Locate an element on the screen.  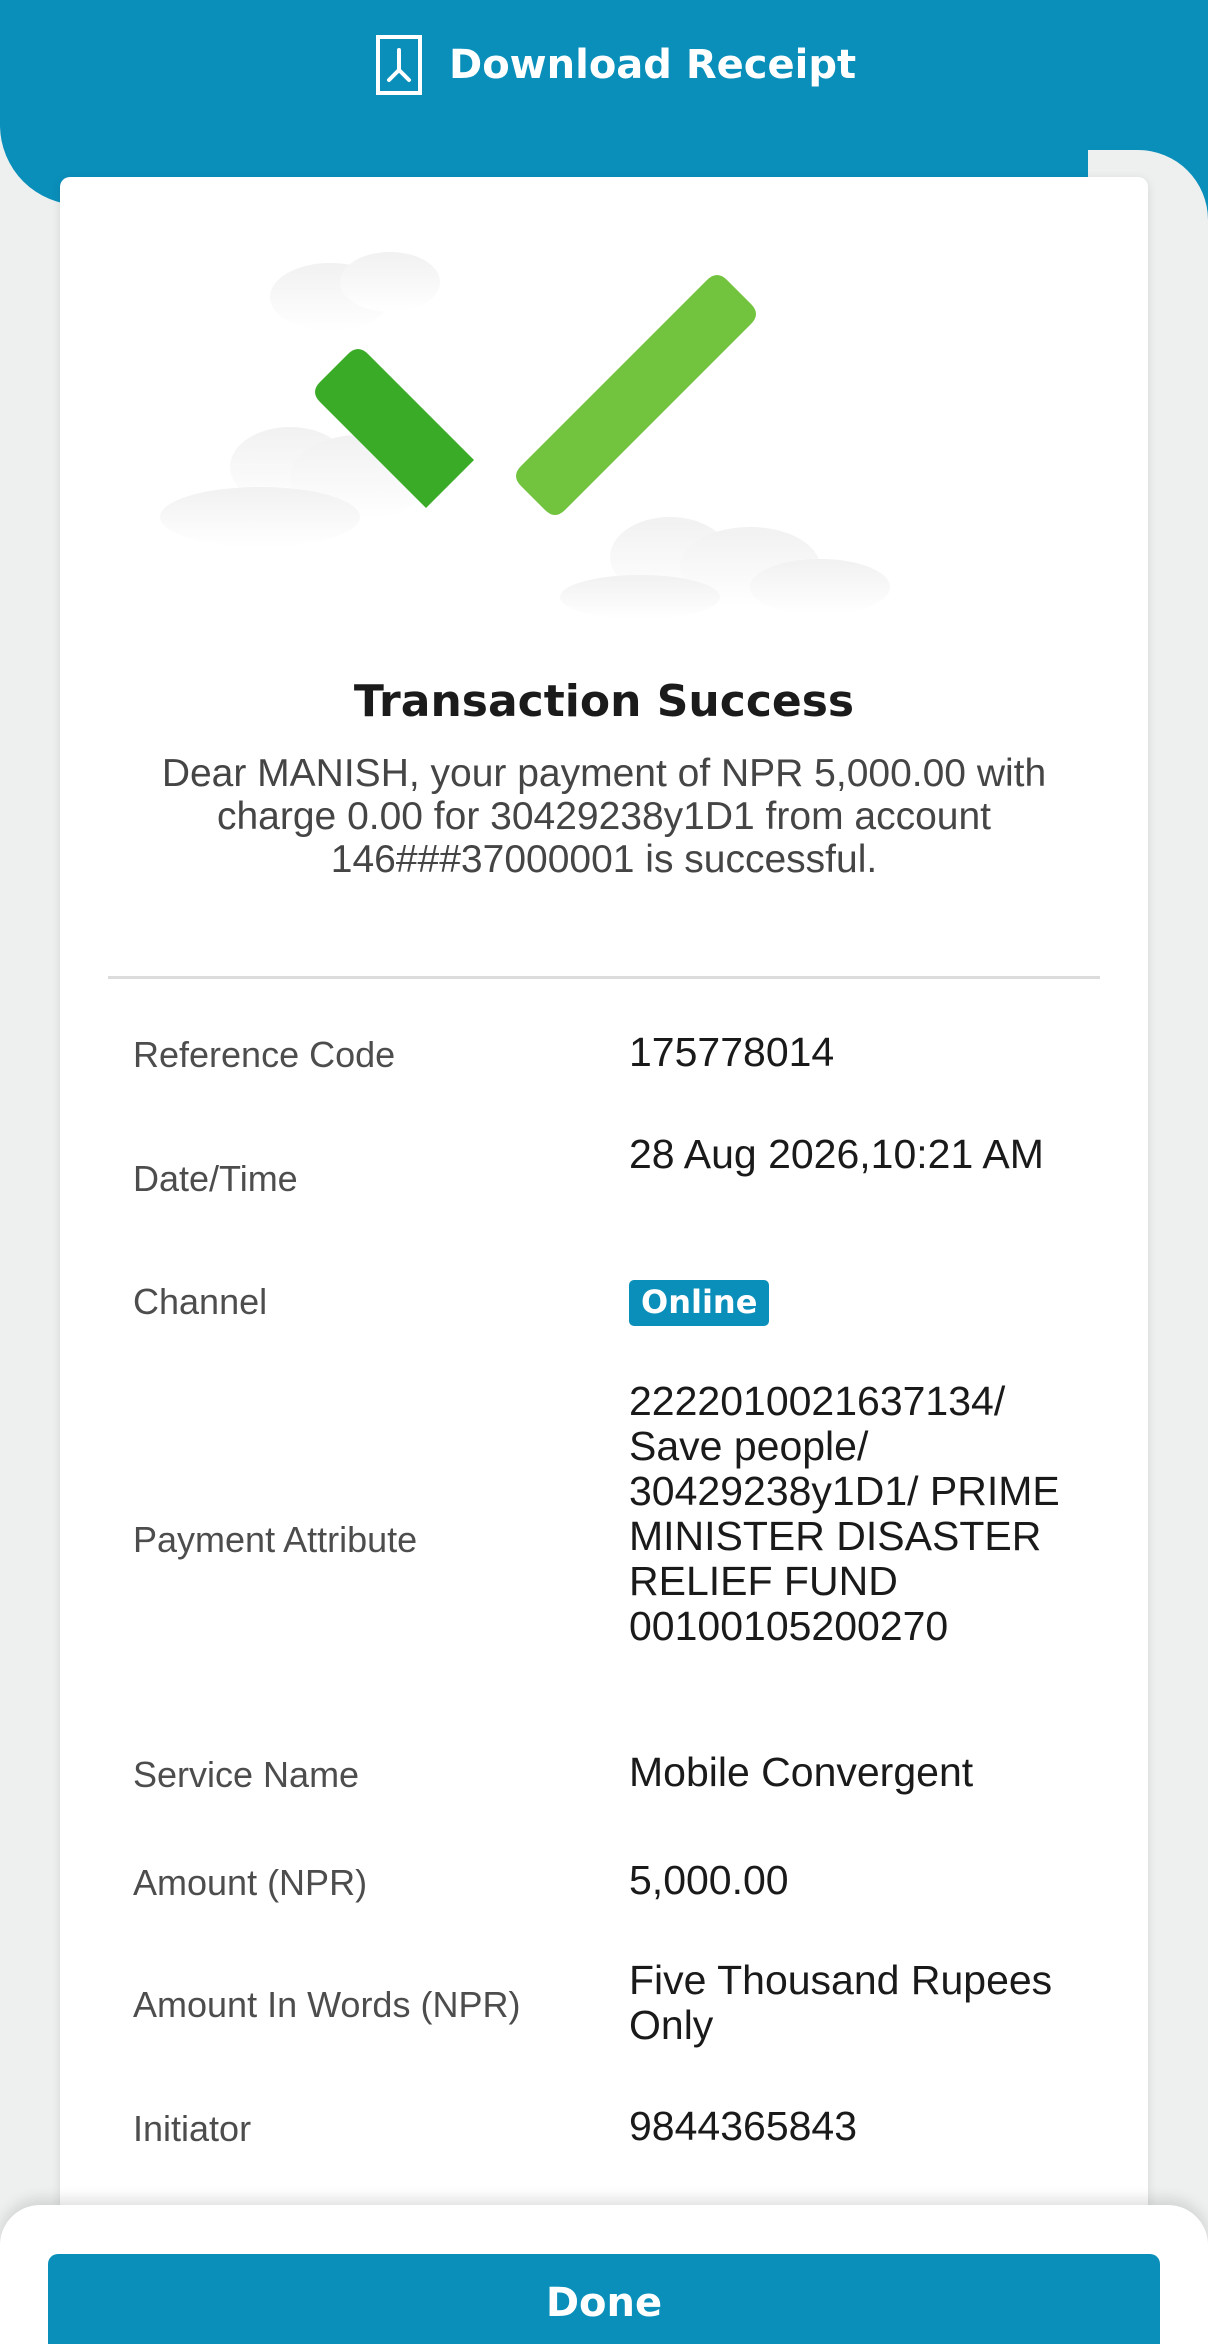
download-receipt-button: Download Receipt is located at coordinates (615, 65).